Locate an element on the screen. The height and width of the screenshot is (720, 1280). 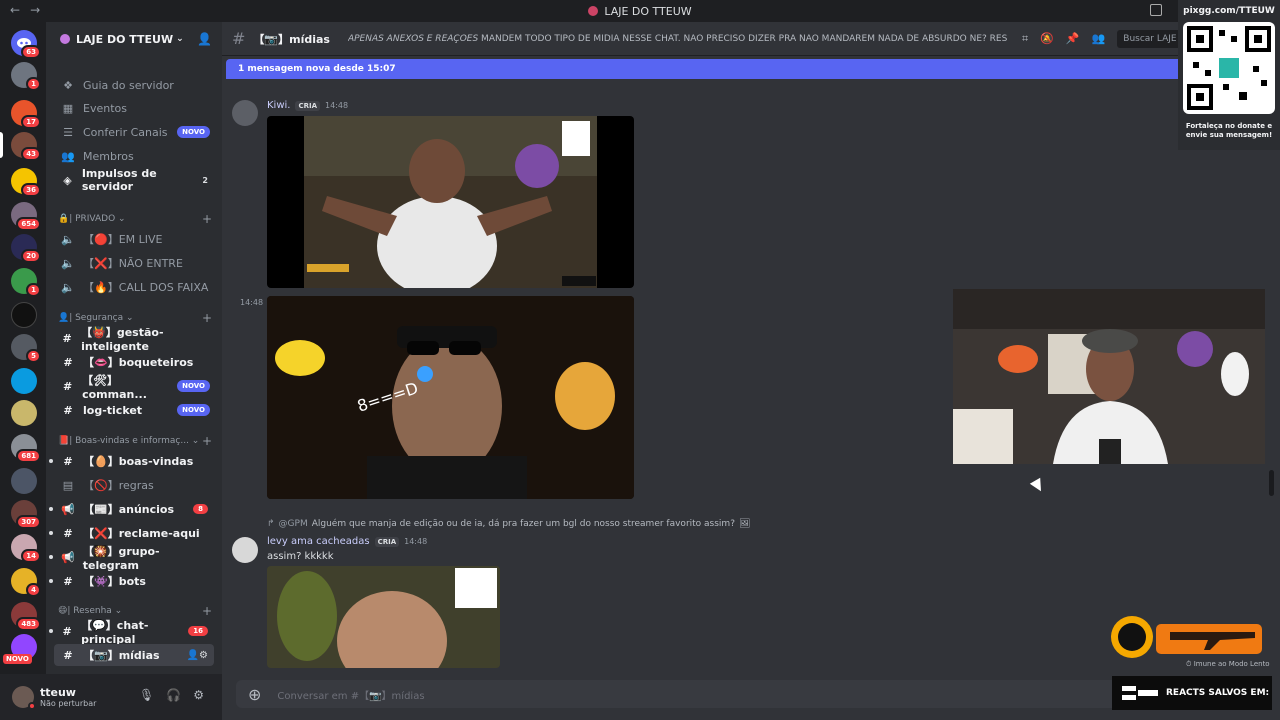
forward-button: → is located at coordinates (35, 10).